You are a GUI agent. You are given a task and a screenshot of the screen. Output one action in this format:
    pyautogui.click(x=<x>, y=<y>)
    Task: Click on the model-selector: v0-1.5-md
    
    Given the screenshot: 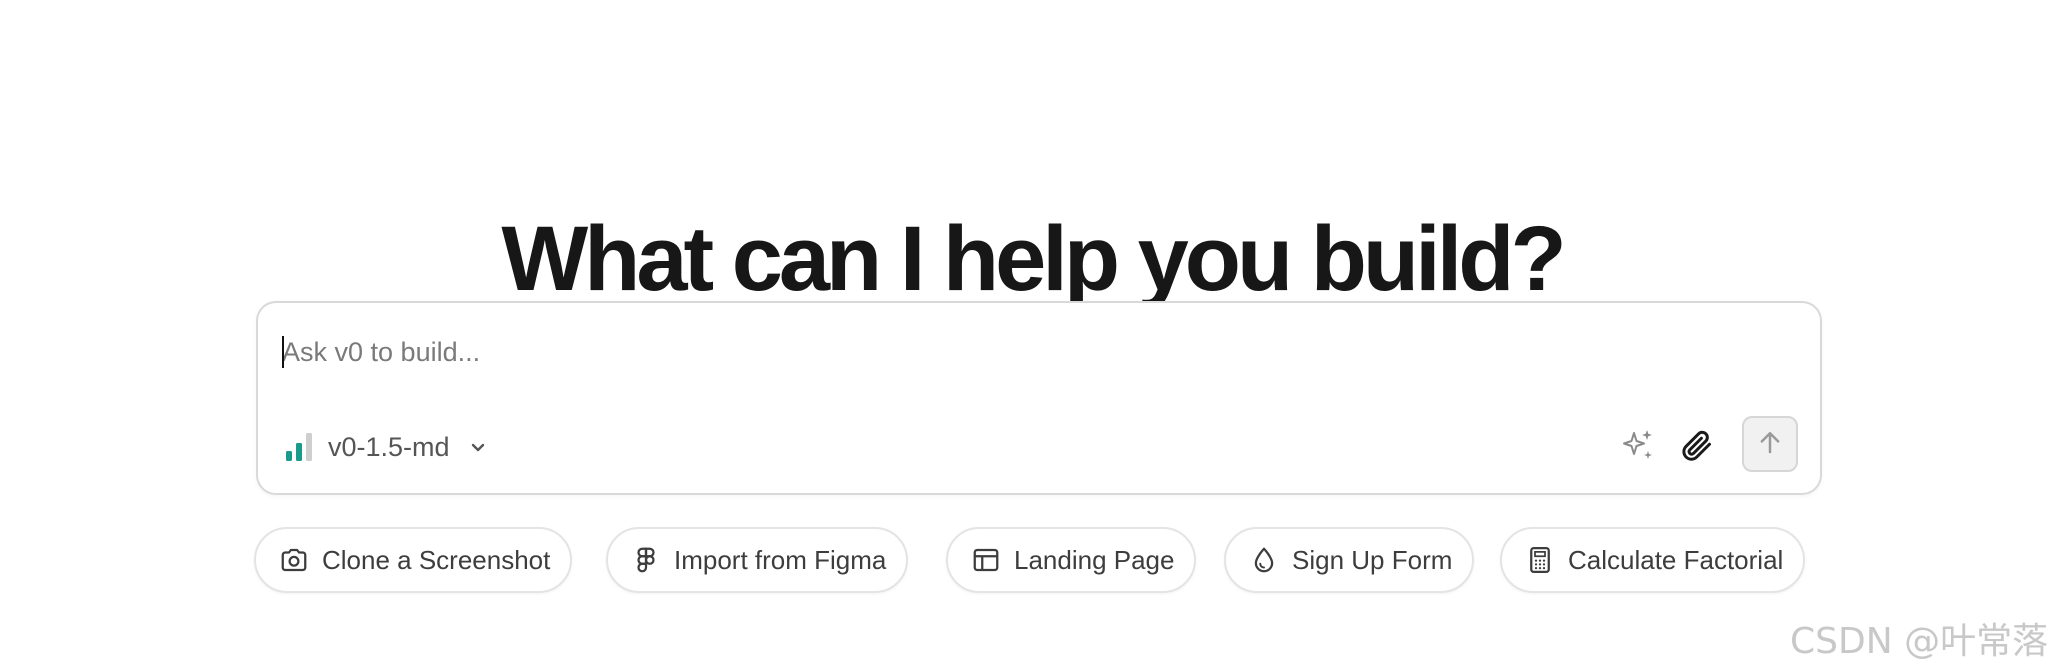 What is the action you would take?
    pyautogui.click(x=387, y=447)
    